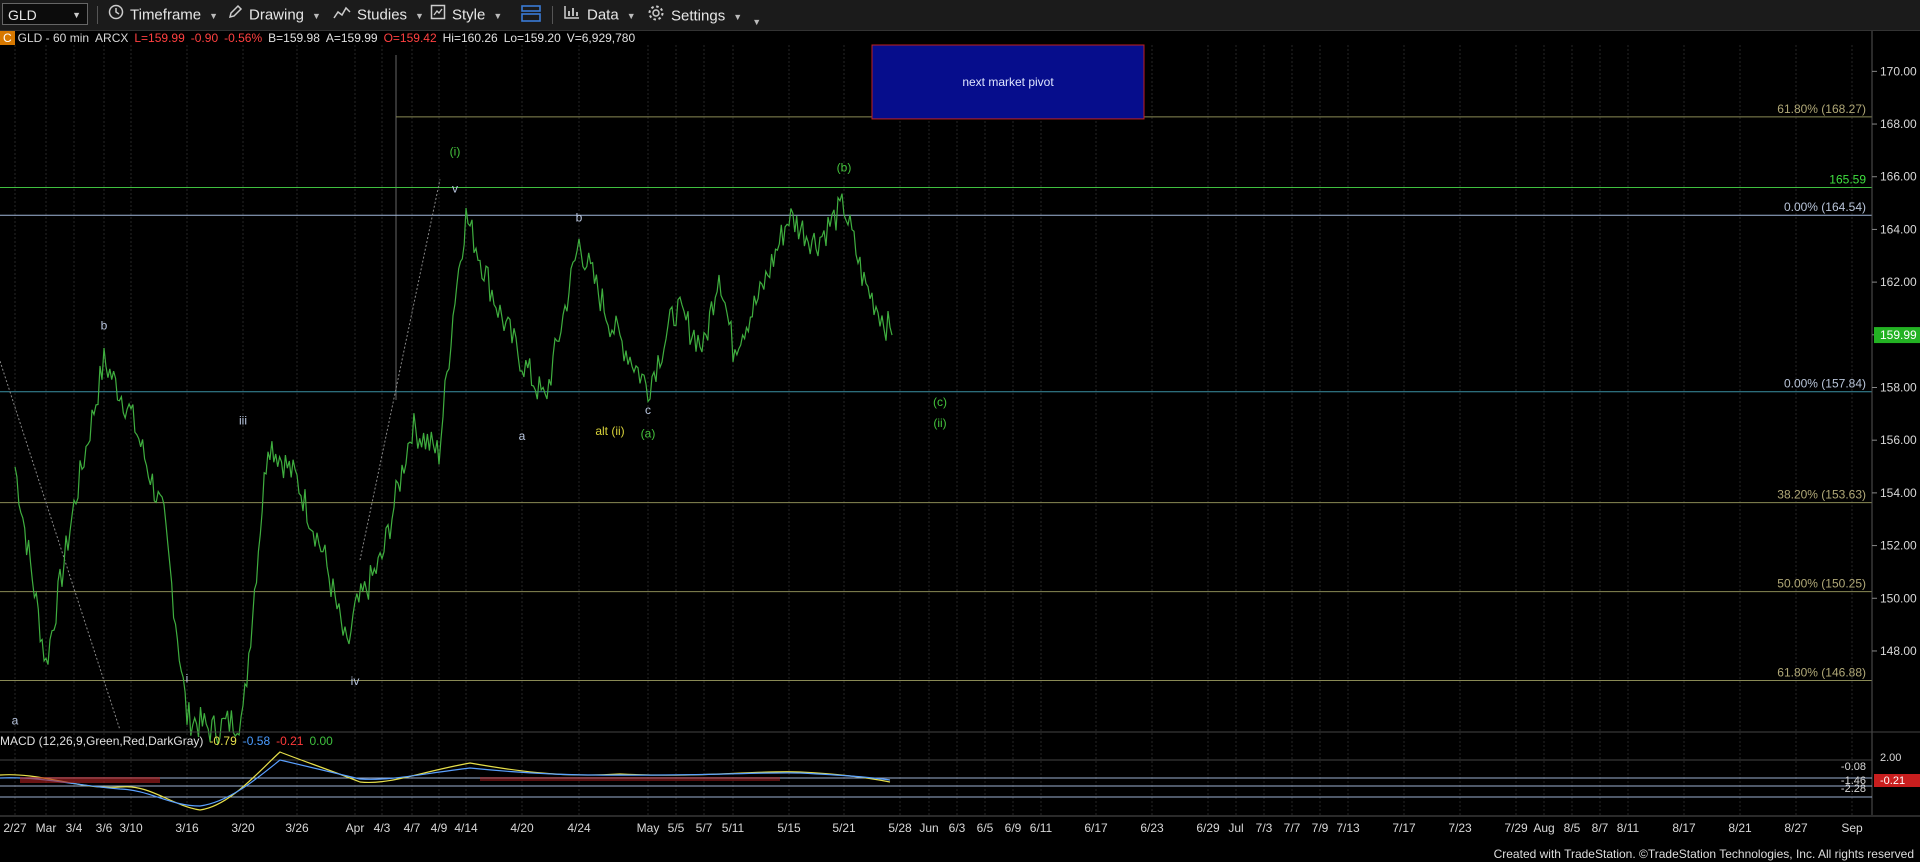  I want to click on time-tick-label: 7/7, so click(1292, 828).